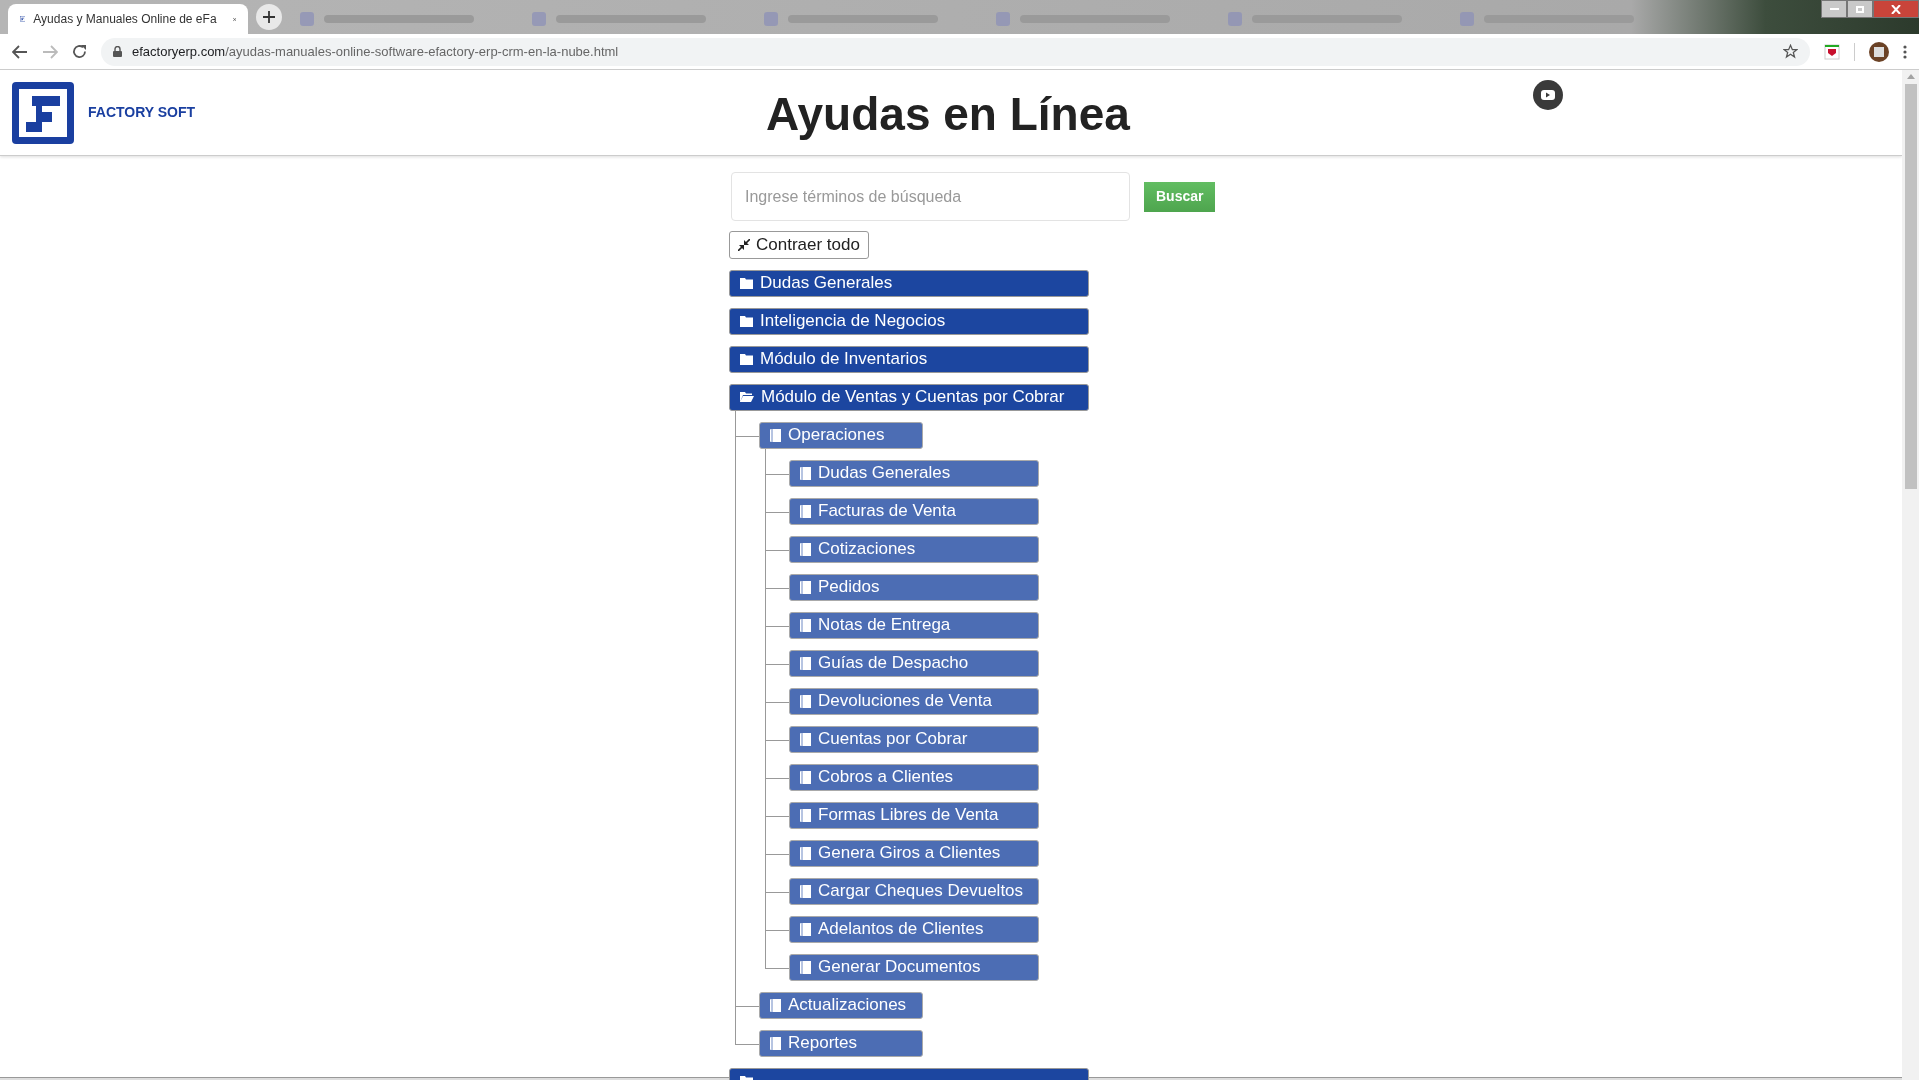 This screenshot has width=1919, height=1080. I want to click on open-folder-icon, so click(747, 397).